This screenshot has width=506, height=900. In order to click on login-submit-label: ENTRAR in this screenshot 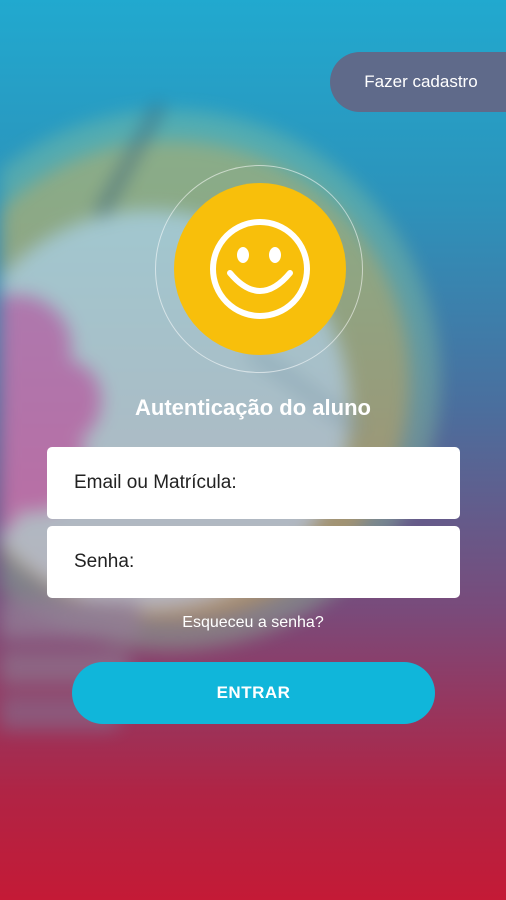, I will do `click(253, 692)`.